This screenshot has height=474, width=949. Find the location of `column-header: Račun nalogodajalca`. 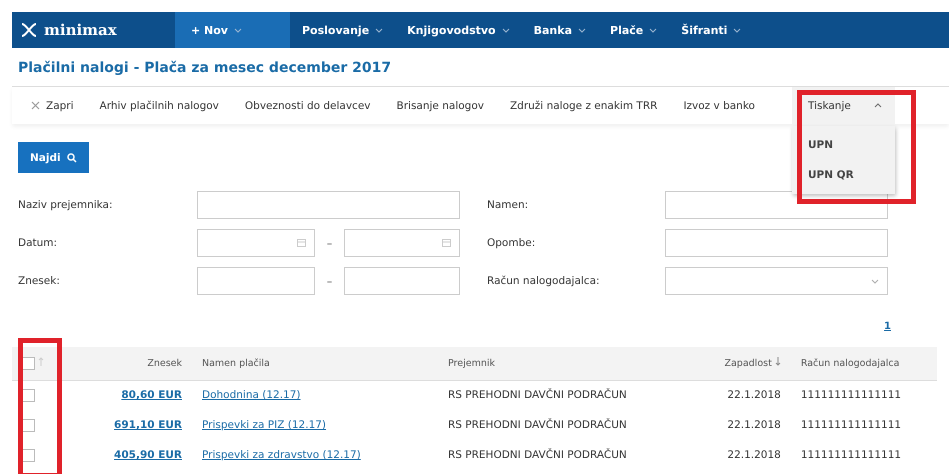

column-header: Račun nalogodajalca is located at coordinates (863, 363).